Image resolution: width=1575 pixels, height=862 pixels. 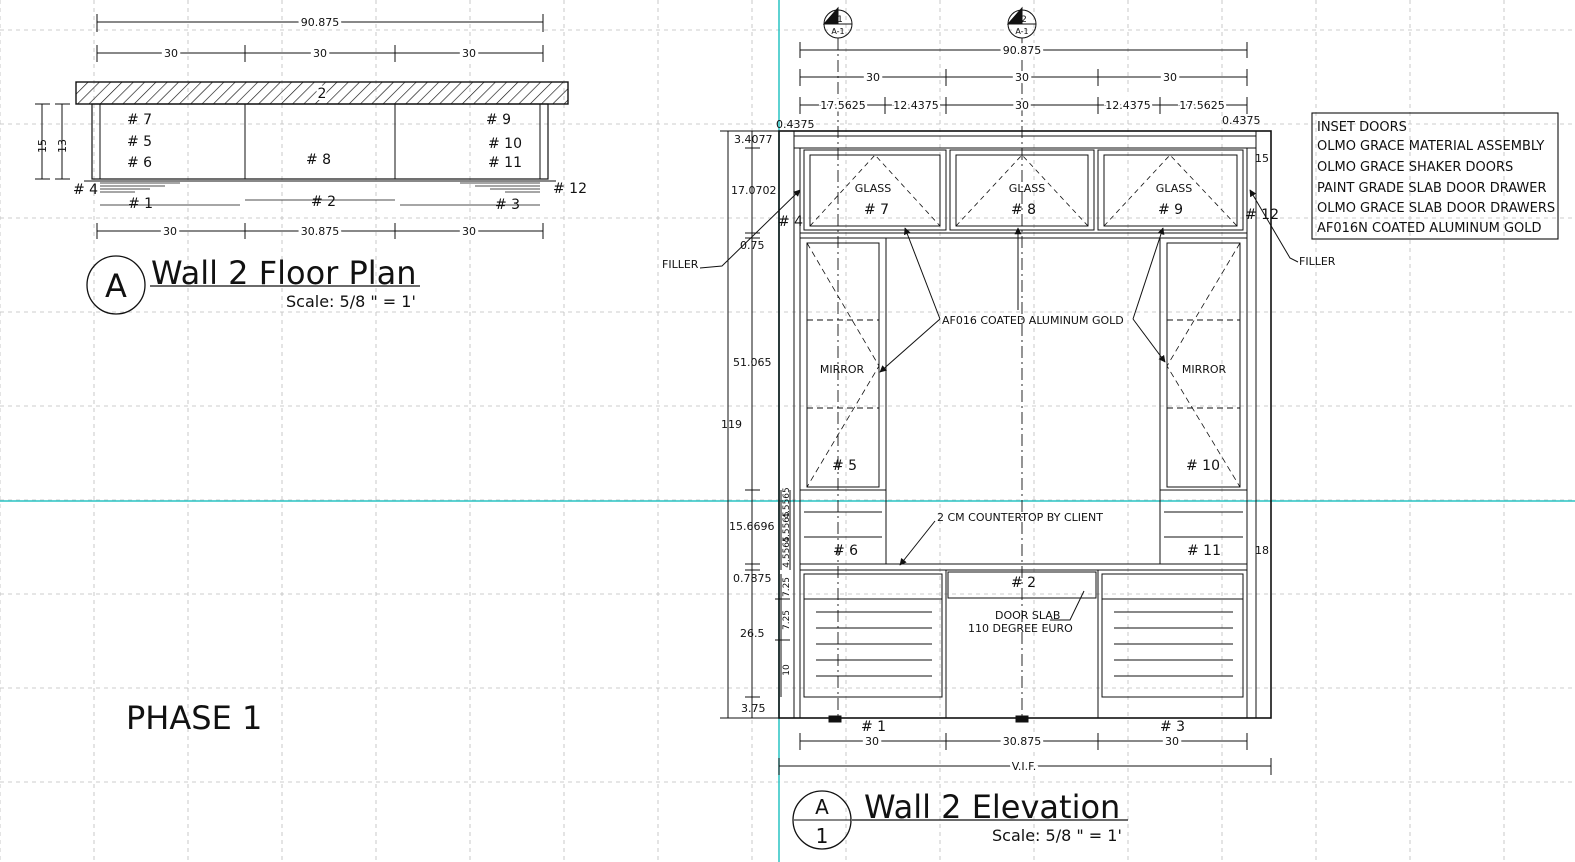 What do you see at coordinates (507, 205) in the screenshot?
I see `fp-label-3: # 3` at bounding box center [507, 205].